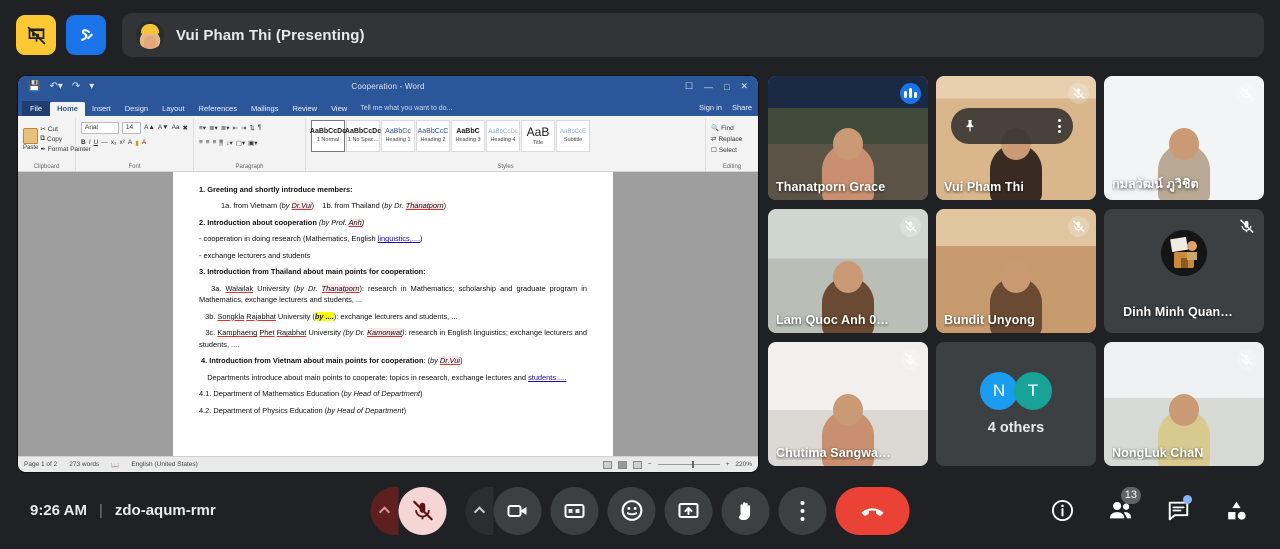 This screenshot has width=1280, height=549. What do you see at coordinates (165, 510) in the screenshot?
I see `meeting-code: zdo-aqum-rmr` at bounding box center [165, 510].